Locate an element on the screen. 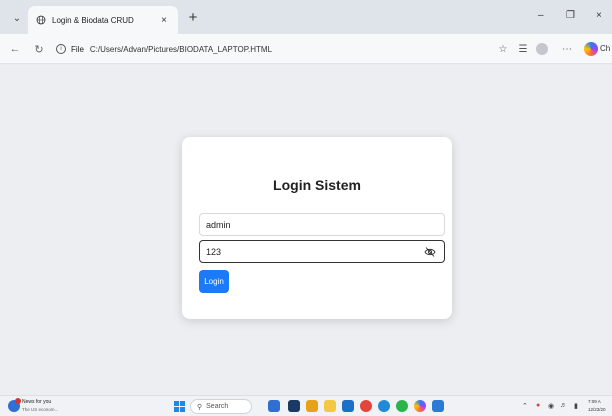 This screenshot has height=416, width=612. more-options-icon: ⋯ is located at coordinates (567, 49).